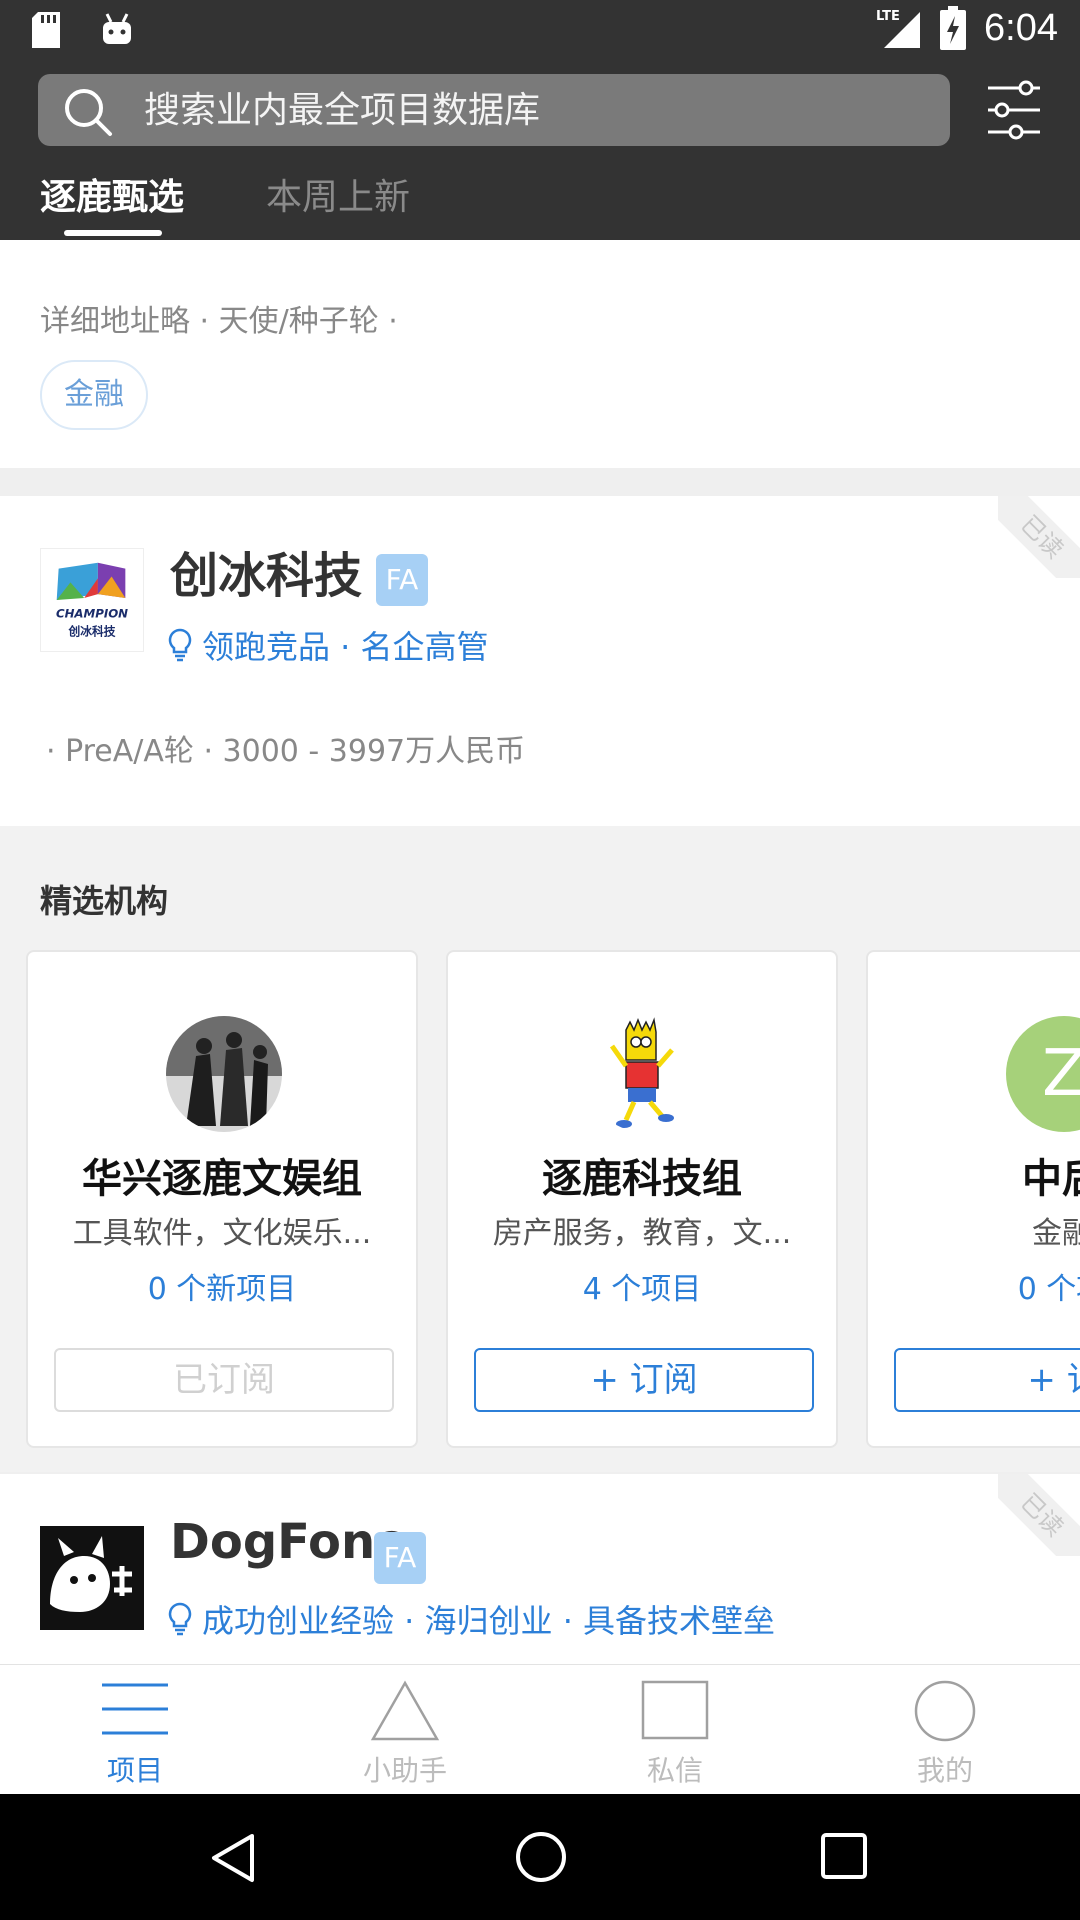 Image resolution: width=1080 pixels, height=1920 pixels. Describe the element at coordinates (88, 112) in the screenshot. I see `search-icon` at that location.